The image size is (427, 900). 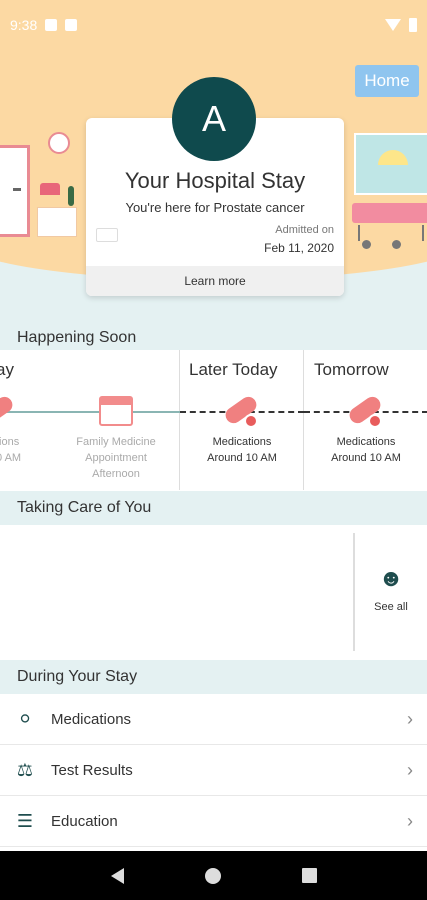 I want to click on id-card-icon, so click(x=107, y=235).